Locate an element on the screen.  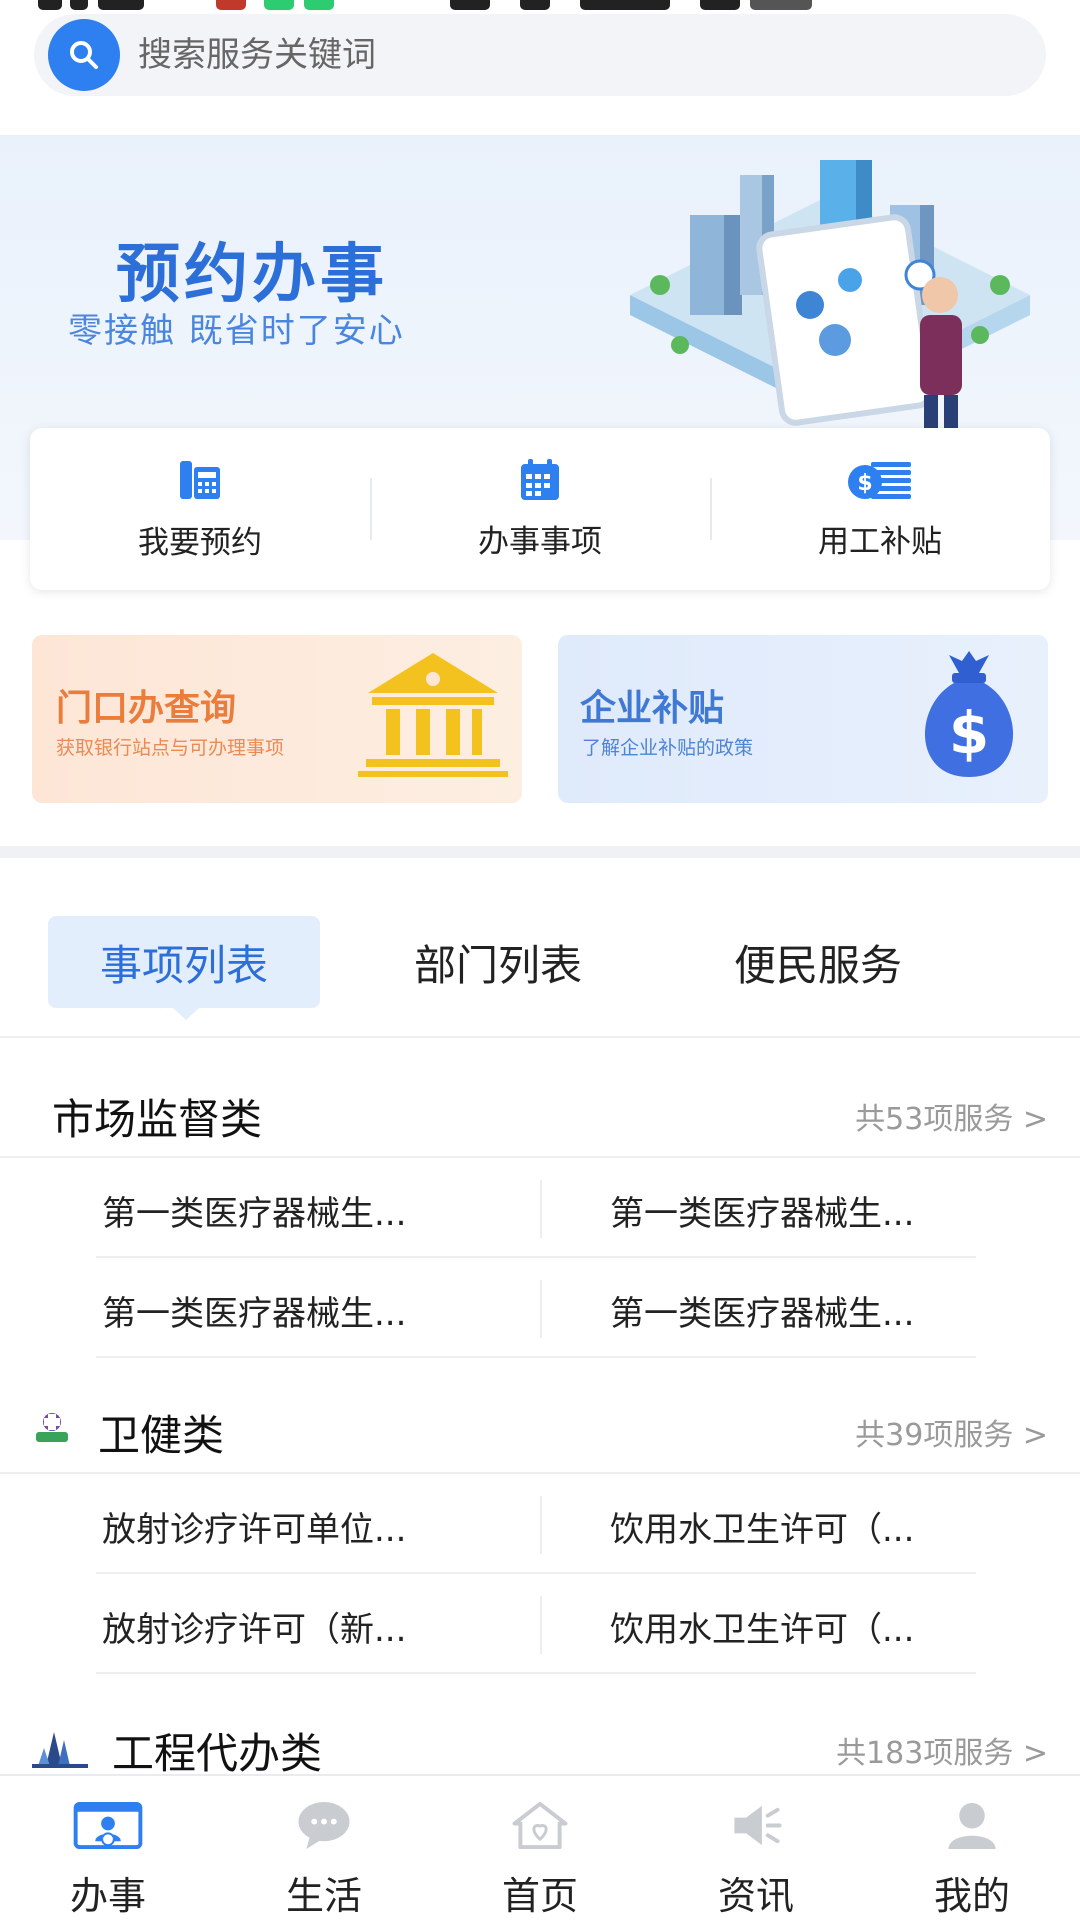
health-icon is located at coordinates (52, 1427).